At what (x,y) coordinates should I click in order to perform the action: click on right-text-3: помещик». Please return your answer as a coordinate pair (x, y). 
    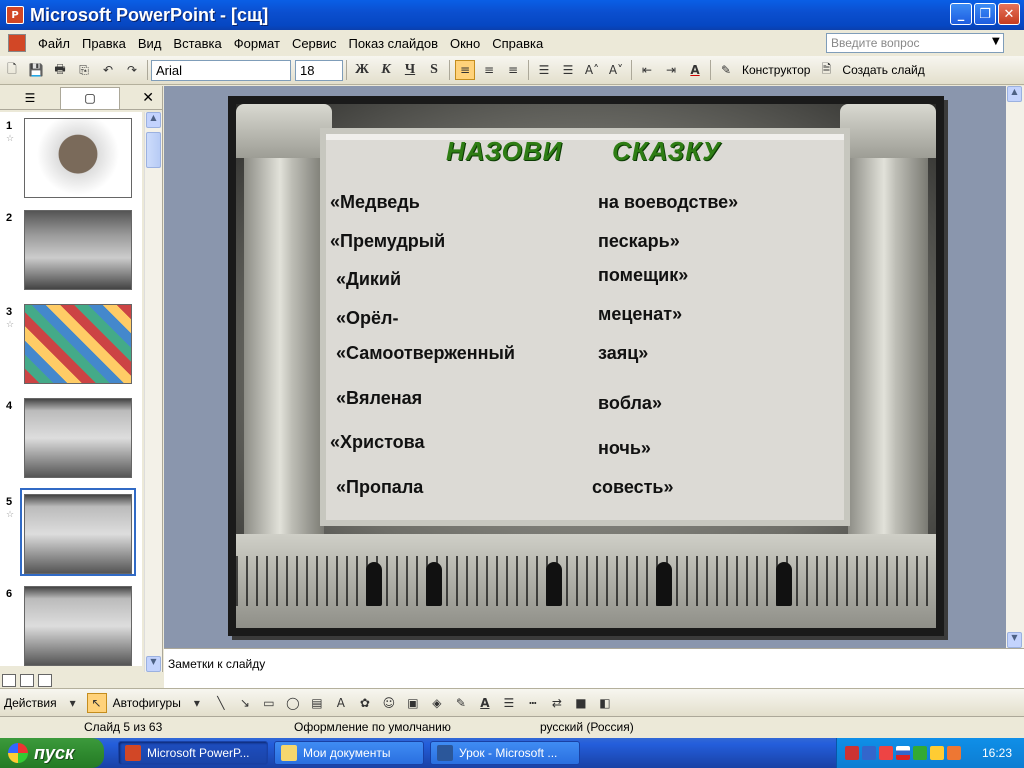
    Looking at the image, I should click on (643, 275).